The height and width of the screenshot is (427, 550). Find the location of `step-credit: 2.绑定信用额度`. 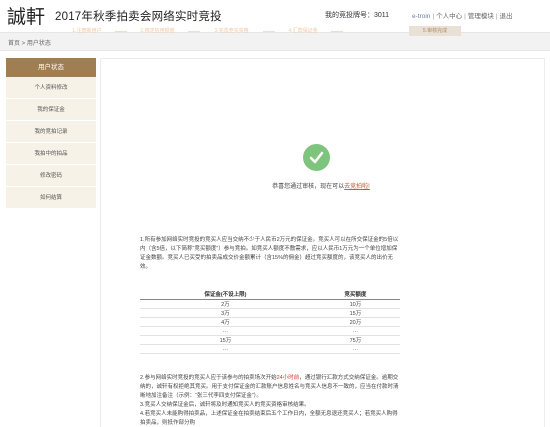

step-credit: 2.绑定信用额度 is located at coordinates (157, 31).